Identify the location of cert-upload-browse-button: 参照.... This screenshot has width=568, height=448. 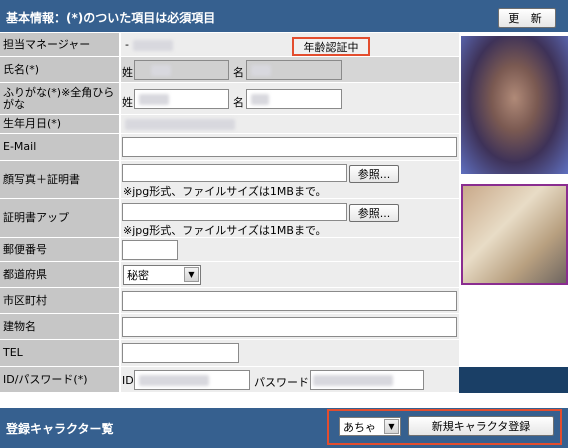
(374, 213).